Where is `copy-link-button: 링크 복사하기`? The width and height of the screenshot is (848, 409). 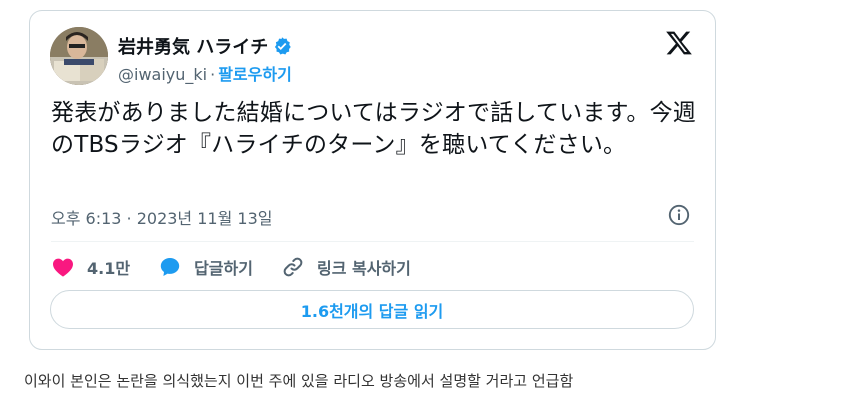
copy-link-button: 링크 복사하기 is located at coordinates (346, 267).